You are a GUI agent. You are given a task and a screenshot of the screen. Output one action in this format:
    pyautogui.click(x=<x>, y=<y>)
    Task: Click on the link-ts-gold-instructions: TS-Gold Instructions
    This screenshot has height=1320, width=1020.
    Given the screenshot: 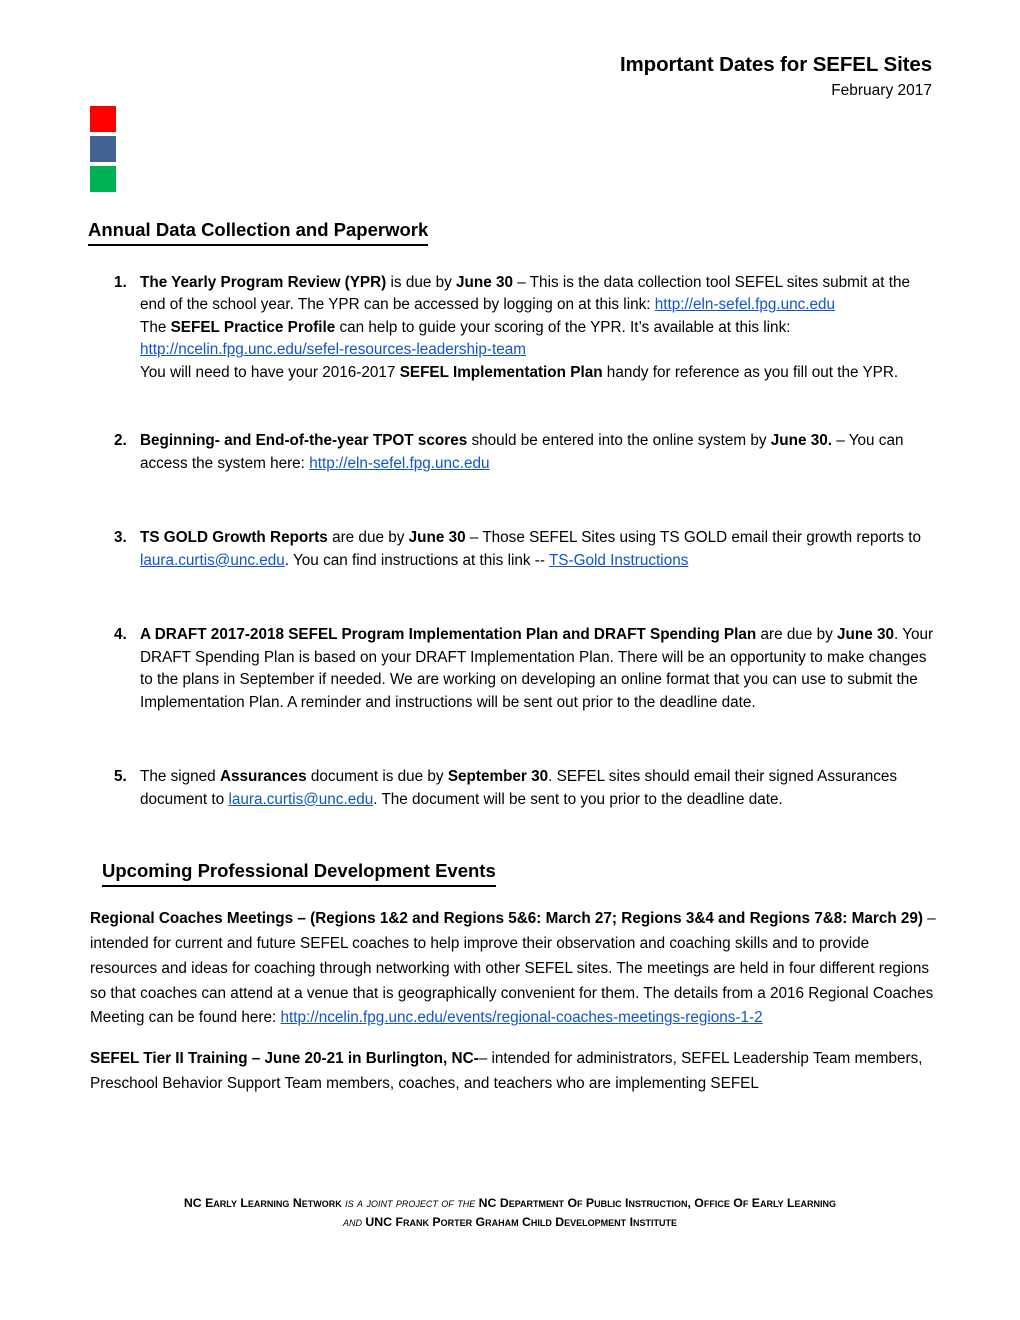 What is the action you would take?
    pyautogui.click(x=618, y=560)
    